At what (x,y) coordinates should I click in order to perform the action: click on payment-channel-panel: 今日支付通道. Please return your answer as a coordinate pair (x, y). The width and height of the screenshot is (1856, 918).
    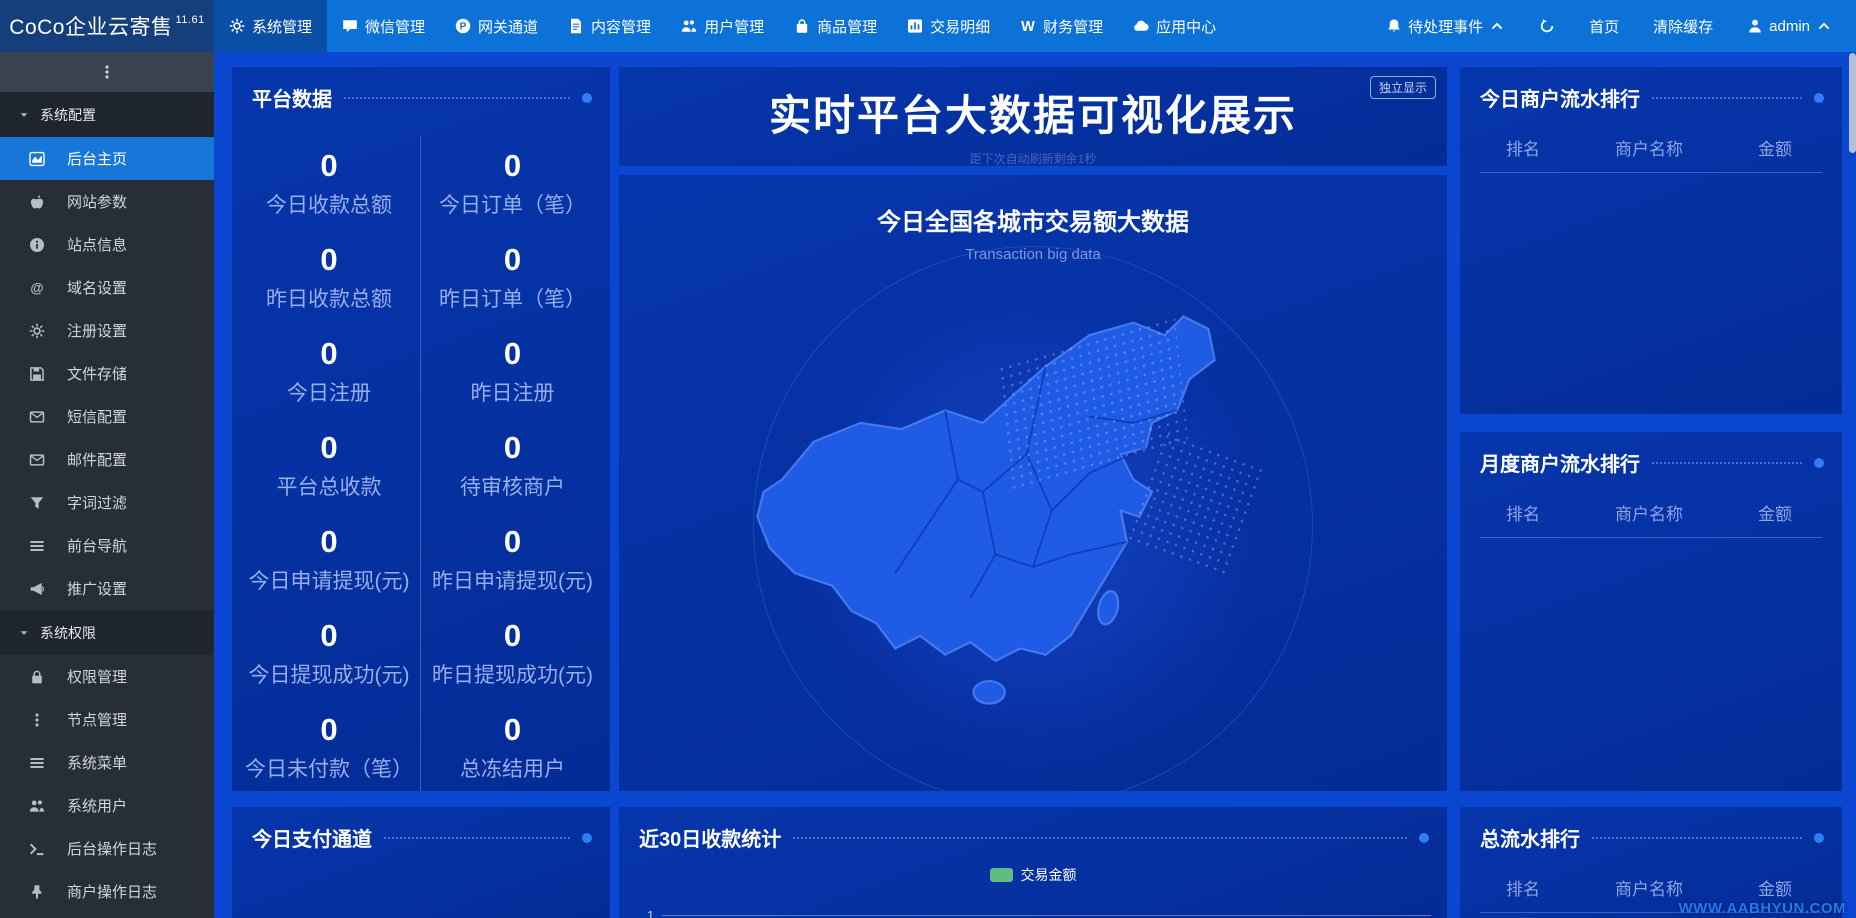
    Looking at the image, I should click on (421, 862).